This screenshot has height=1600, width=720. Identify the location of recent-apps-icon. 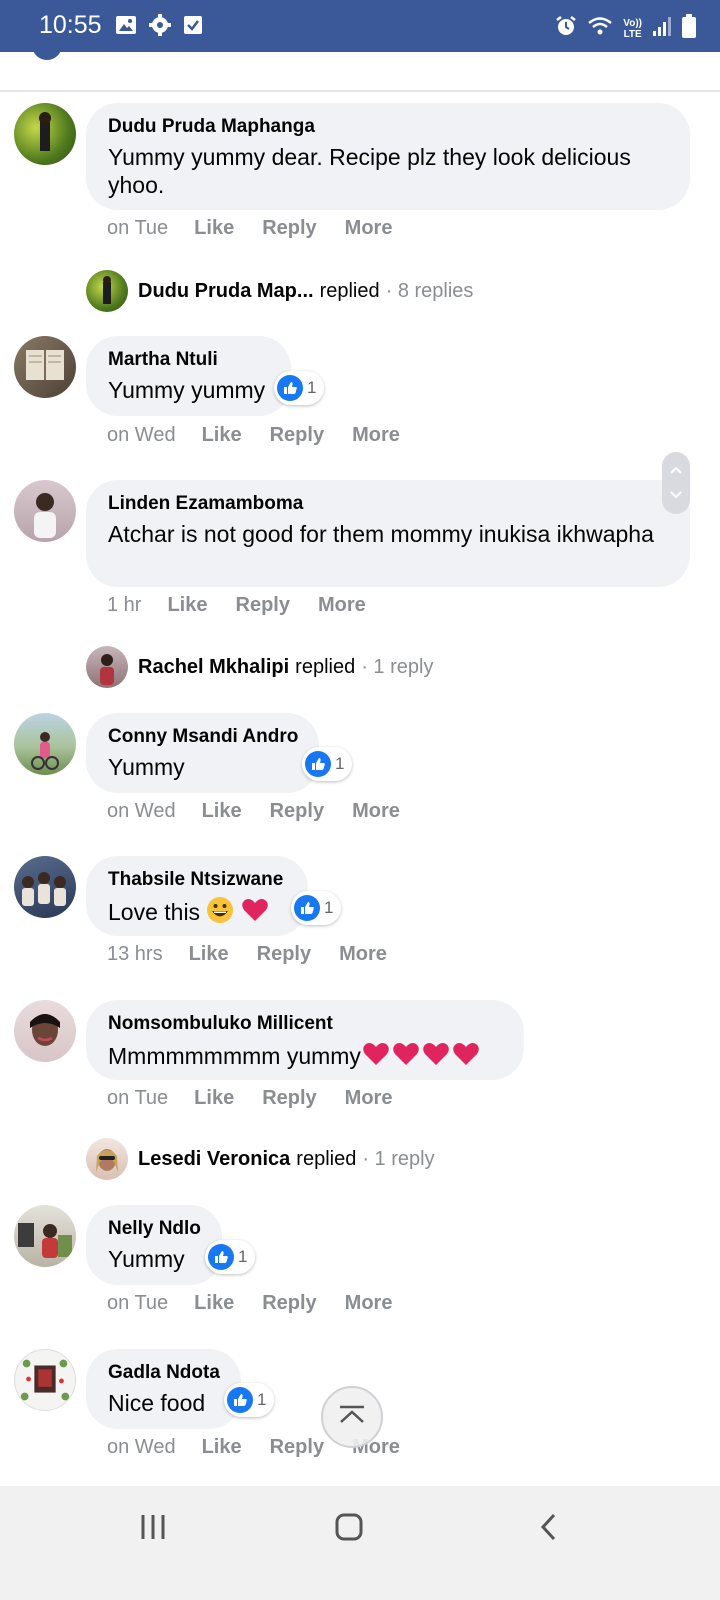
(153, 1529).